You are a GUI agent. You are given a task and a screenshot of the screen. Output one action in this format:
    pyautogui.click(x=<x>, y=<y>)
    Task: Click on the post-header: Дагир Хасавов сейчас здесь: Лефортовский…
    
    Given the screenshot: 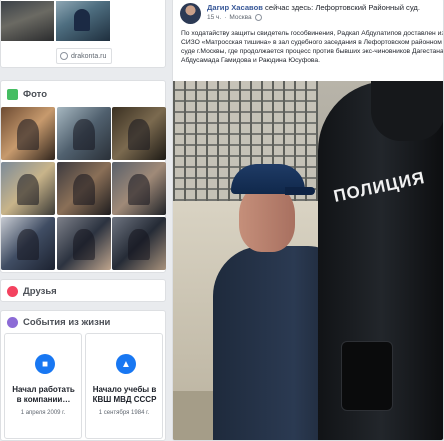 What is the action you would take?
    pyautogui.click(x=313, y=7)
    